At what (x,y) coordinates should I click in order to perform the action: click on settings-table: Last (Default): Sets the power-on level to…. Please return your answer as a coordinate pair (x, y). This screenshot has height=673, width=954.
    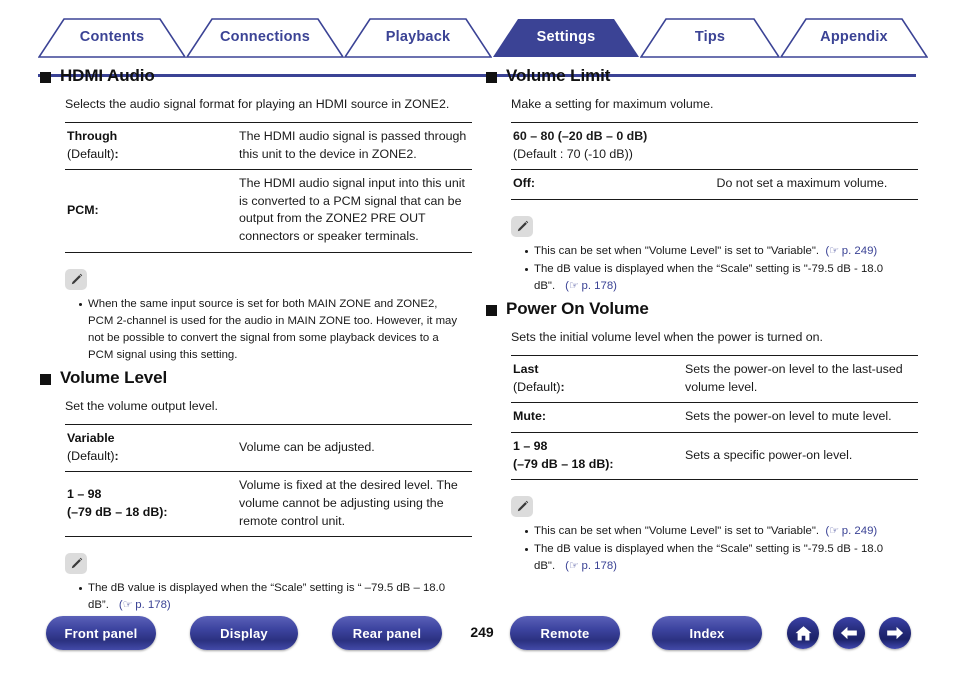
    Looking at the image, I should click on (714, 418).